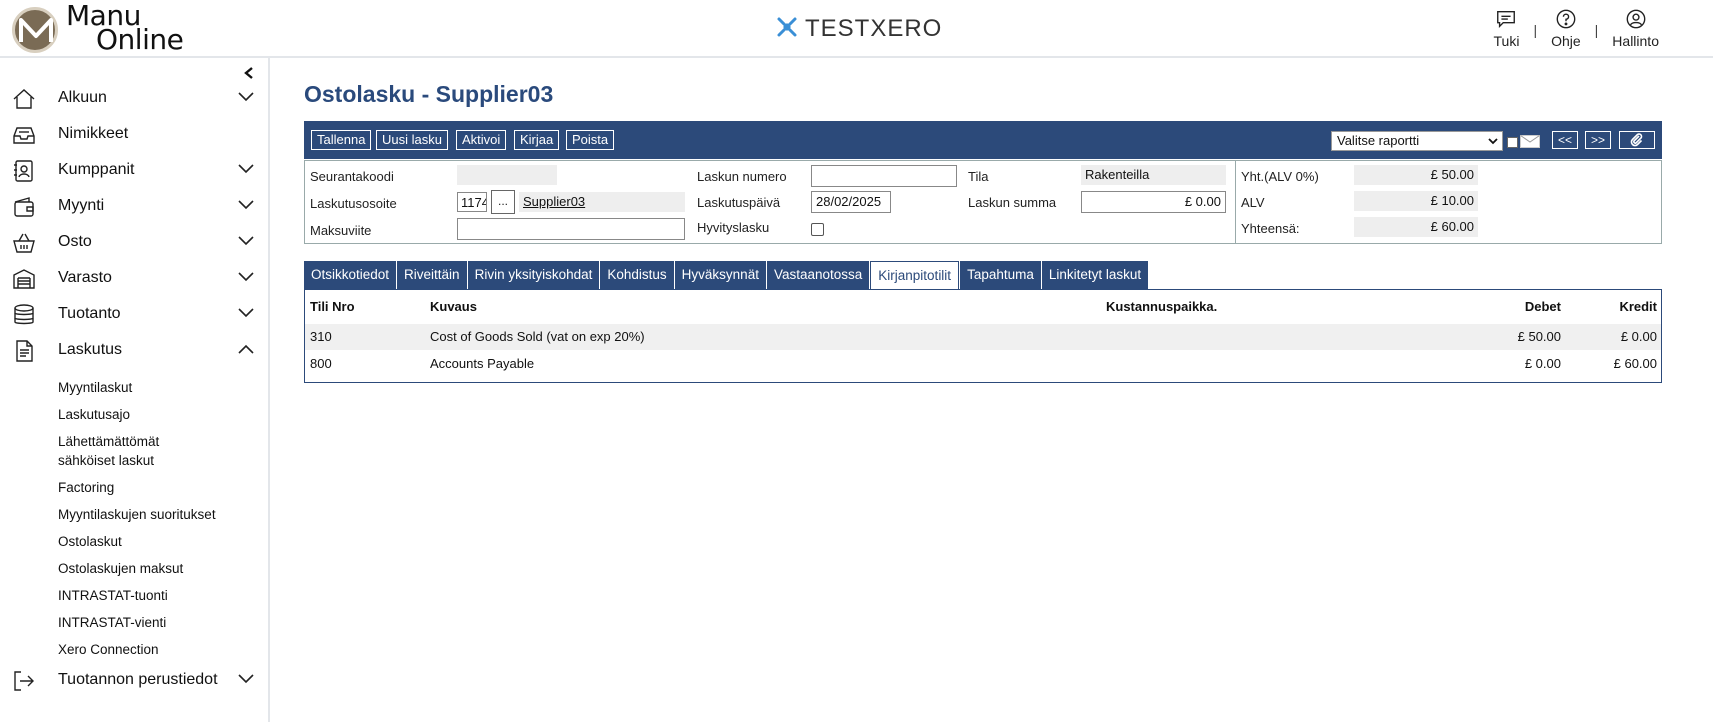  What do you see at coordinates (537, 336) in the screenshot?
I see `cell-kuvaus: Cost of Goods Sold (vat on exp 20%)` at bounding box center [537, 336].